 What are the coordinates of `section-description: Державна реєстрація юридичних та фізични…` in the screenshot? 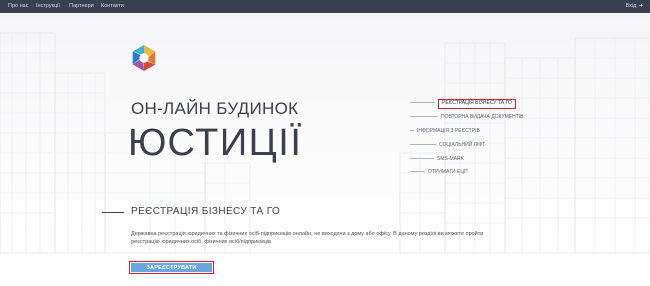 It's located at (307, 238).